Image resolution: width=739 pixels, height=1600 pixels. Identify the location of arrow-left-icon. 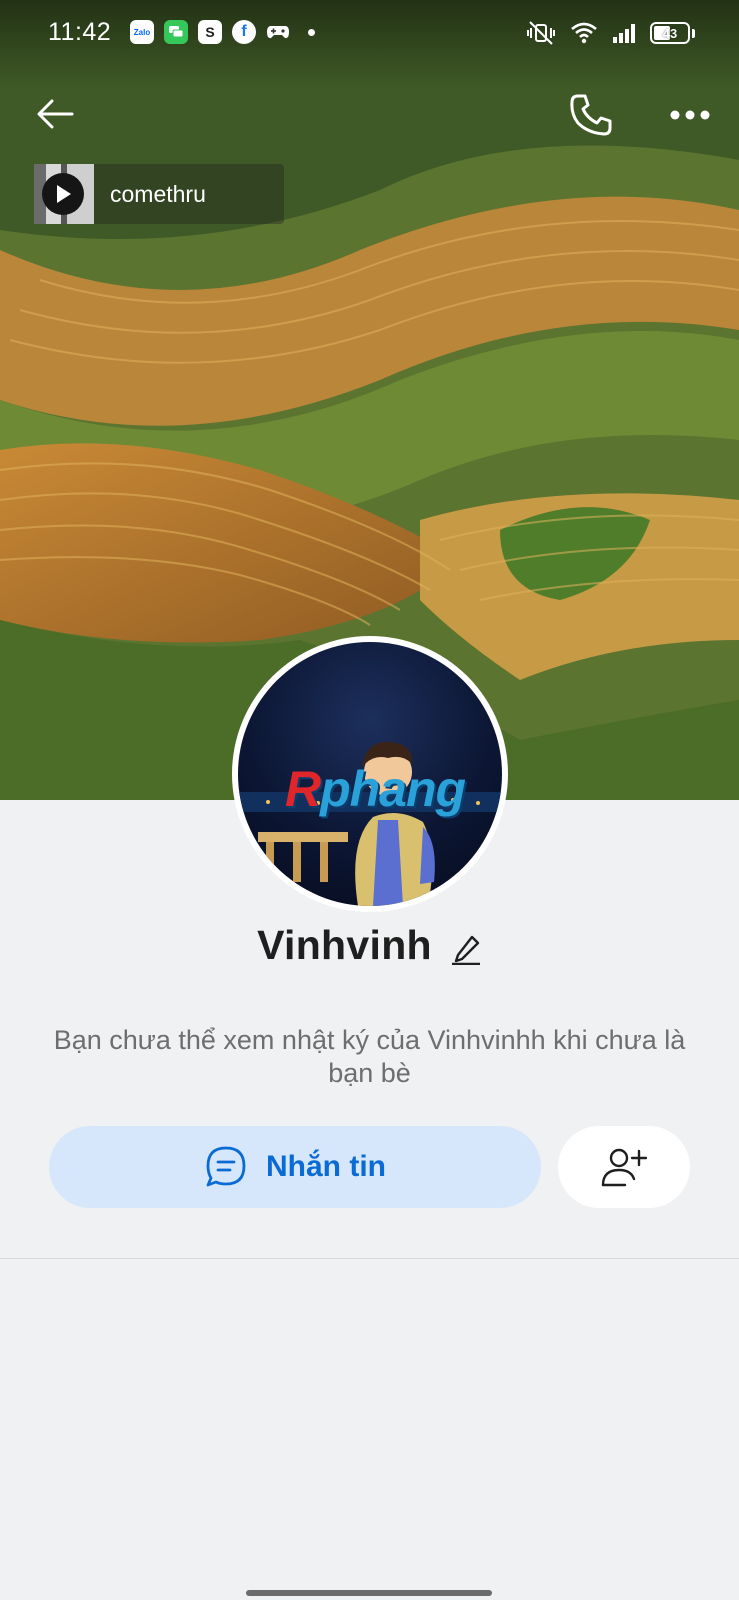
(55, 114).